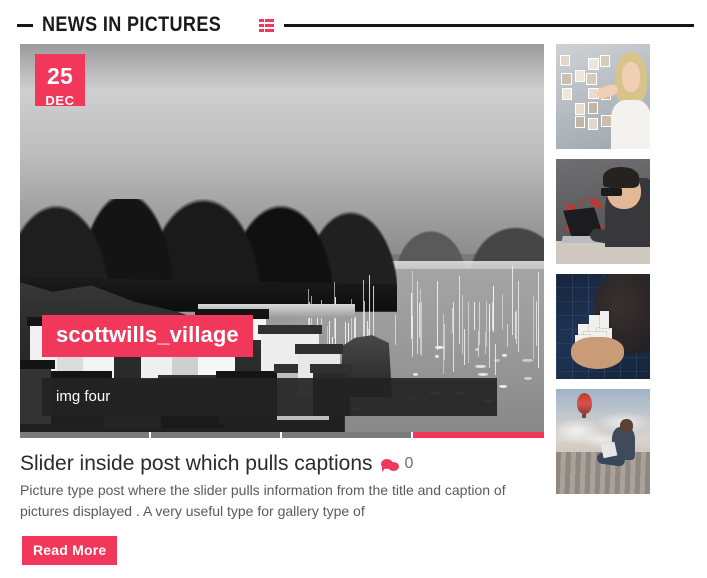  Describe the element at coordinates (489, 25) in the screenshot. I see `header-rule-decoration` at that location.